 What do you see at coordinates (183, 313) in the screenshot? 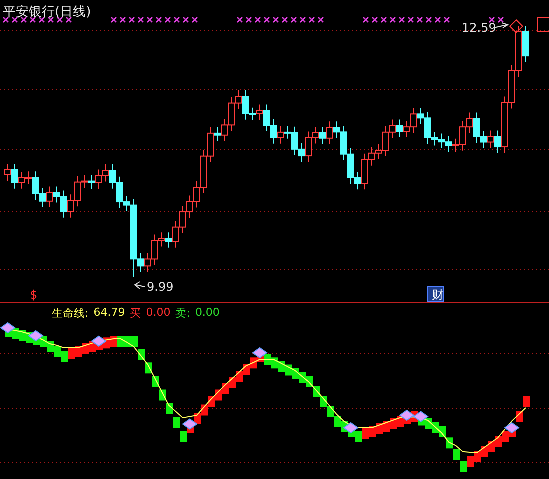
I see `sell-label: 卖:` at bounding box center [183, 313].